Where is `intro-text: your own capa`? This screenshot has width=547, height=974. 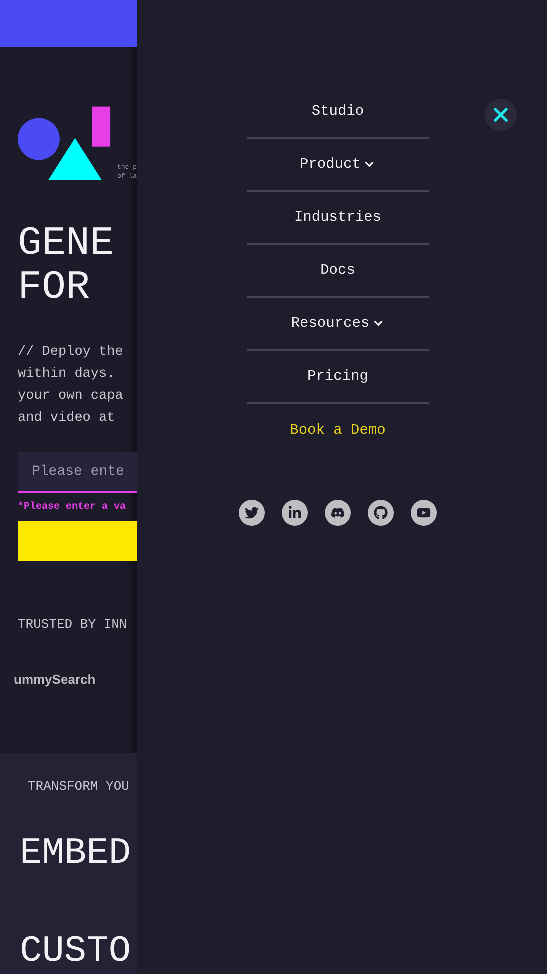
intro-text: your own capa is located at coordinates (71, 397).